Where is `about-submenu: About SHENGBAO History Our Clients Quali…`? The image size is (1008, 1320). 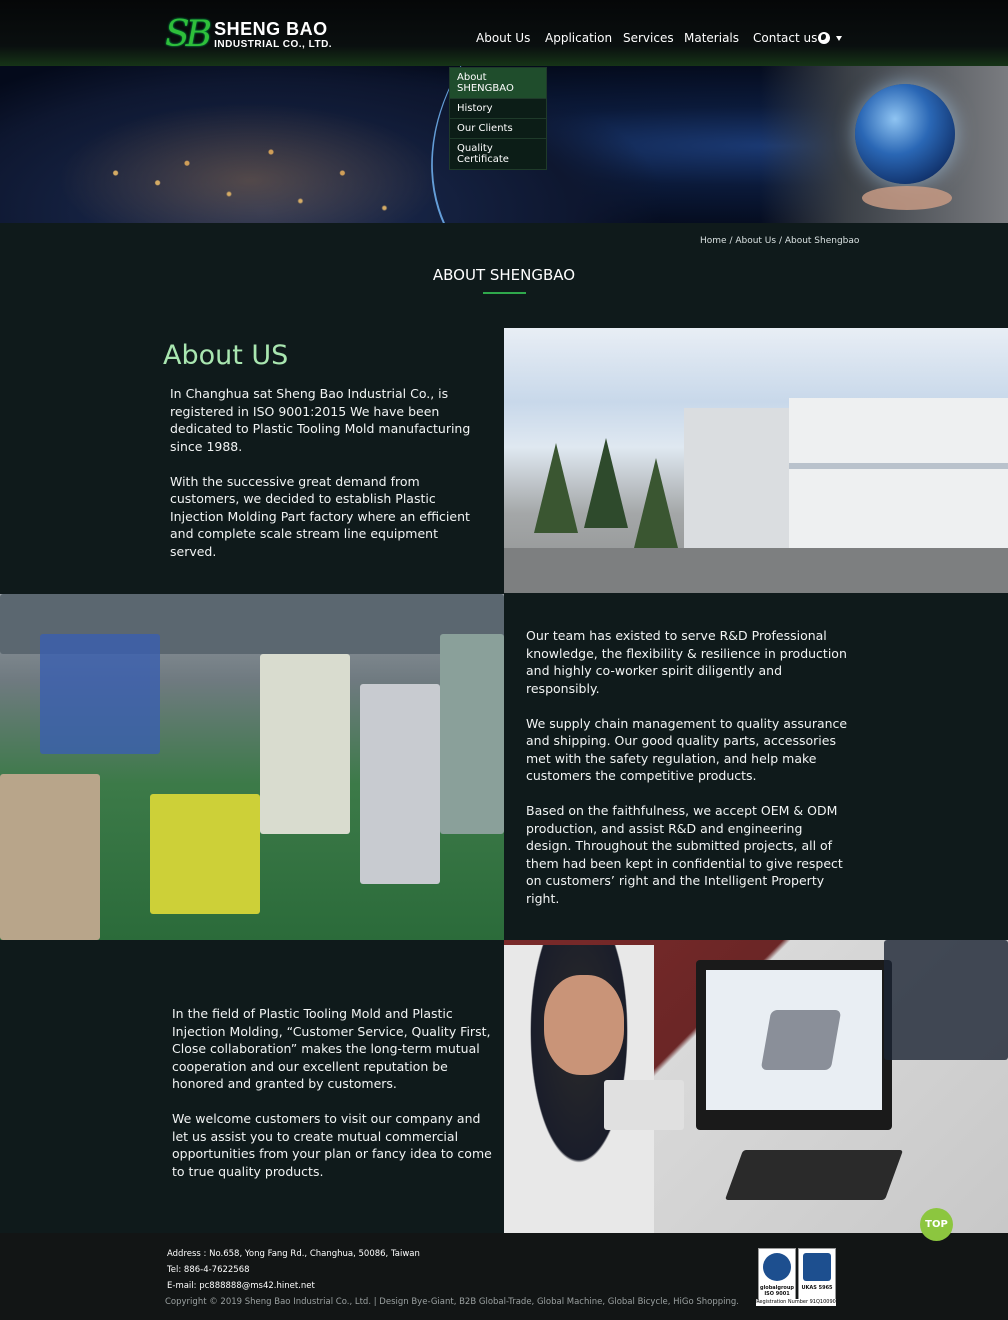
about-submenu: About SHENGBAO History Our Clients Quali… is located at coordinates (498, 118).